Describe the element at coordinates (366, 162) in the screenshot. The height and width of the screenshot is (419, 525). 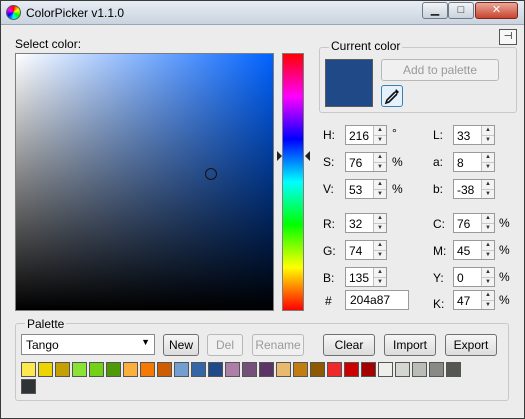
I see `saturation-spinbox: 76 ▲ ▼` at that location.